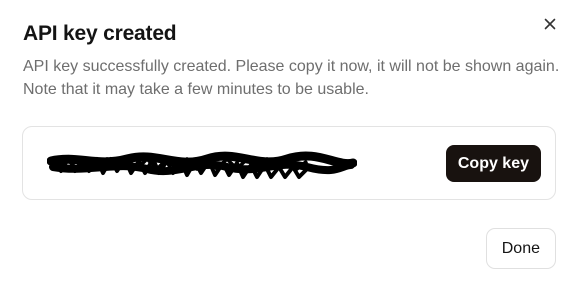  I want to click on close-icon, so click(550, 24).